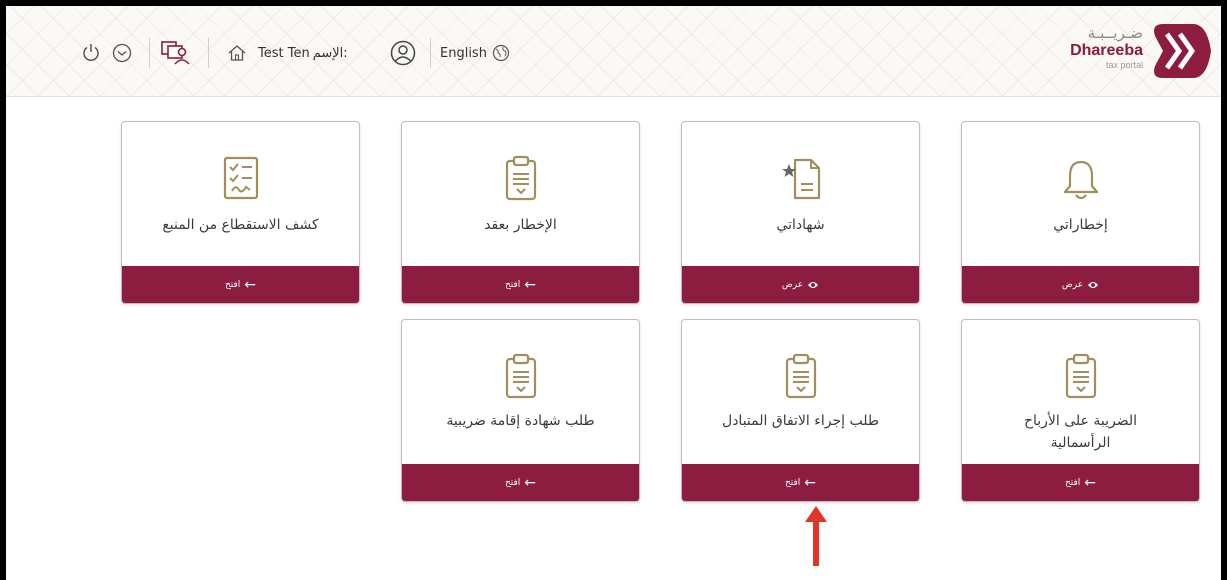  I want to click on card-capital-gains-tax: الضريبة على الأرباح الرأسمالية ← افتح, so click(1080, 410).